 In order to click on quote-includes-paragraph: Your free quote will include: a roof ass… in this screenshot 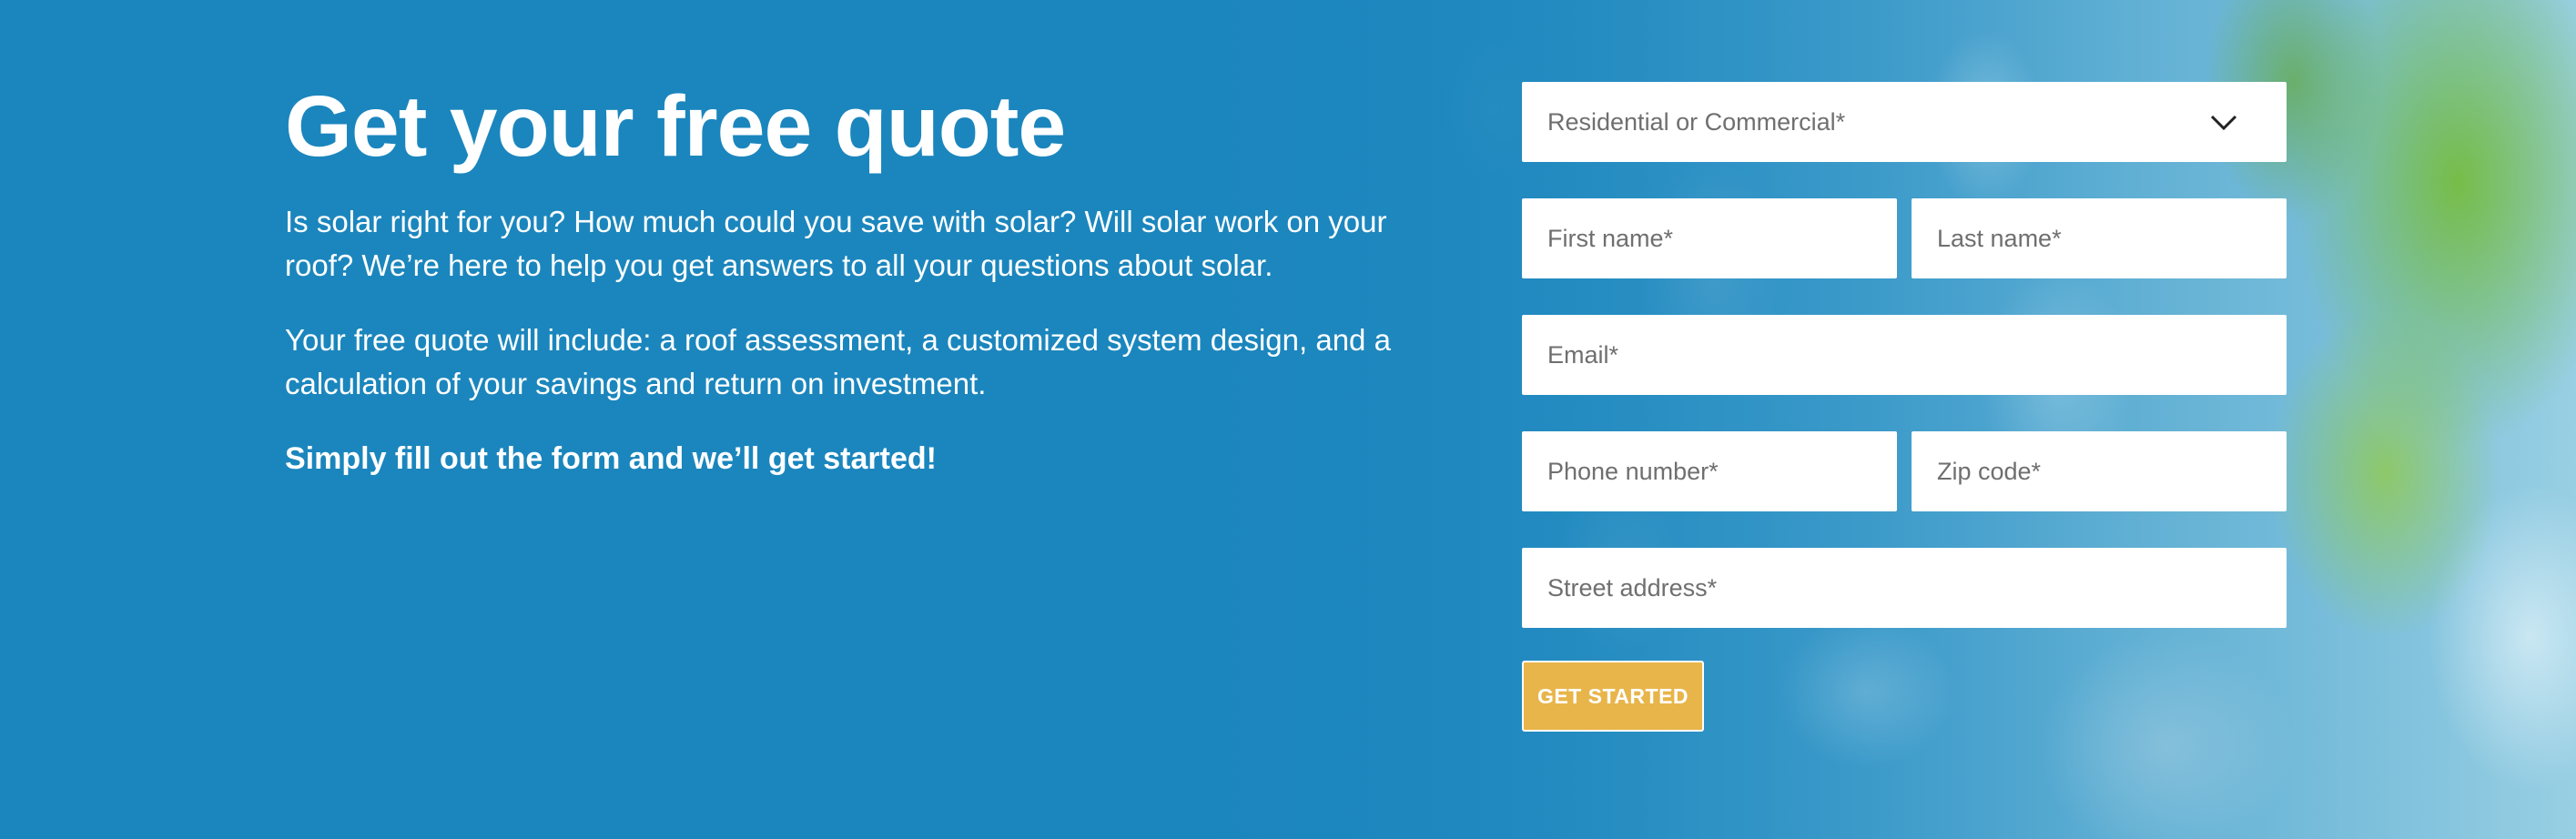, I will do `click(838, 361)`.